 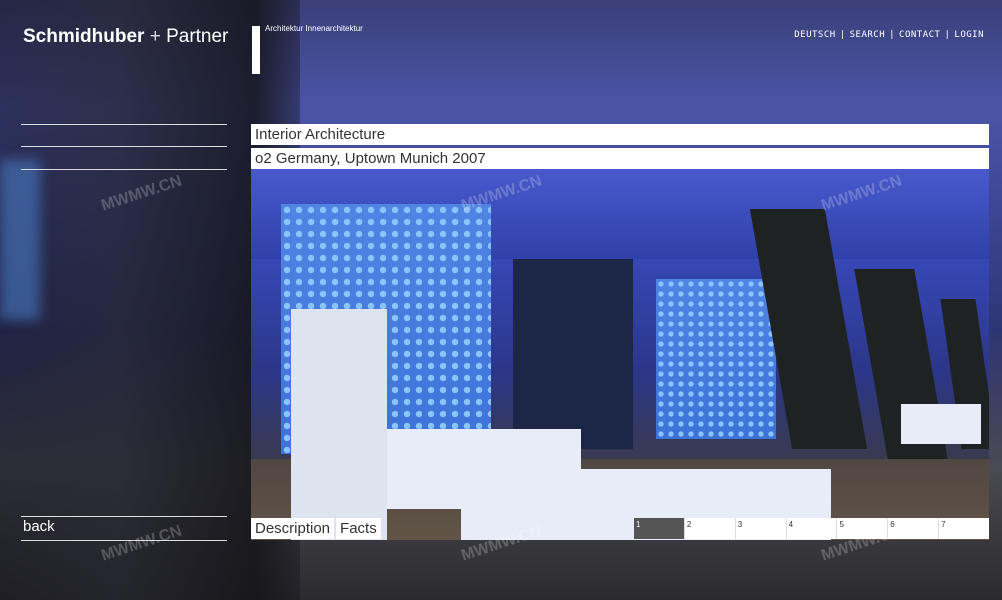 What do you see at coordinates (358, 528) in the screenshot?
I see `tab-facts: Facts` at bounding box center [358, 528].